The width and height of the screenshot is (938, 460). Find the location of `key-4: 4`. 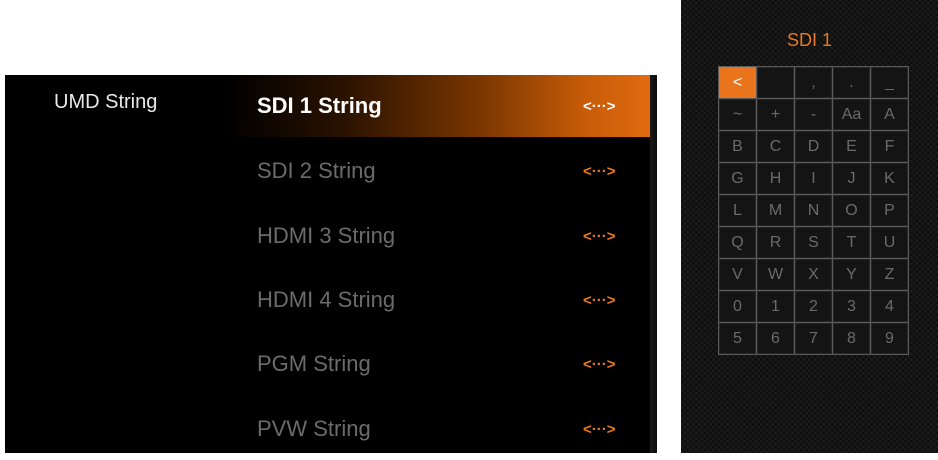

key-4: 4 is located at coordinates (889, 306).